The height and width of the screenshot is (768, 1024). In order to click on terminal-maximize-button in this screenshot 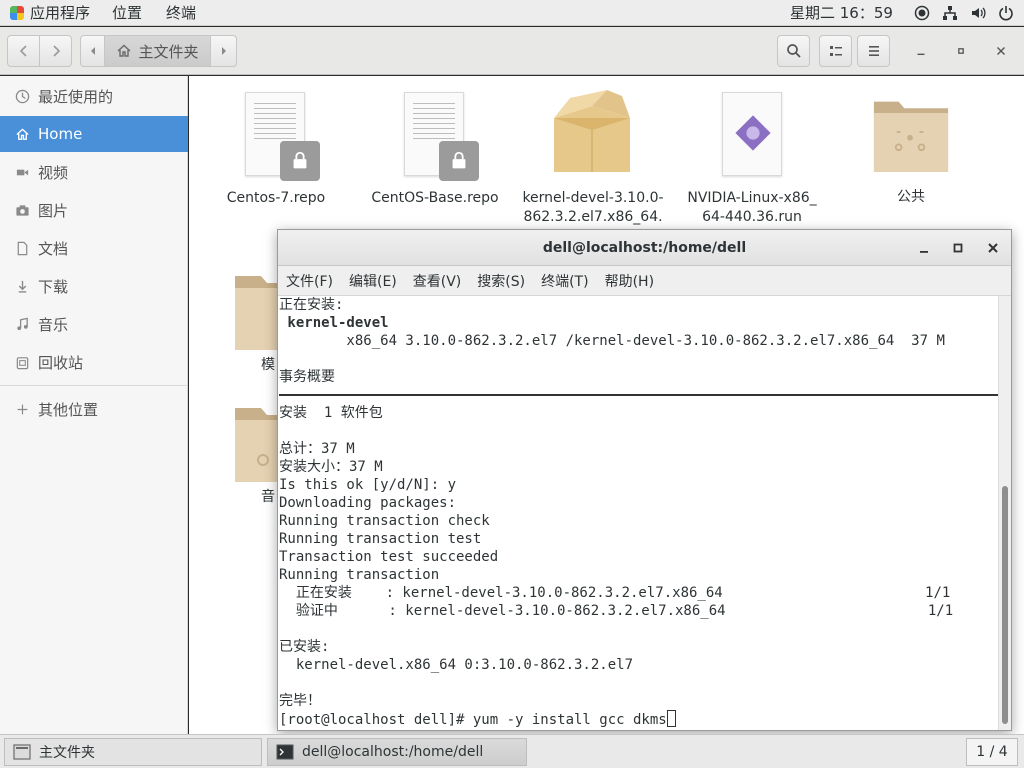, I will do `click(958, 248)`.